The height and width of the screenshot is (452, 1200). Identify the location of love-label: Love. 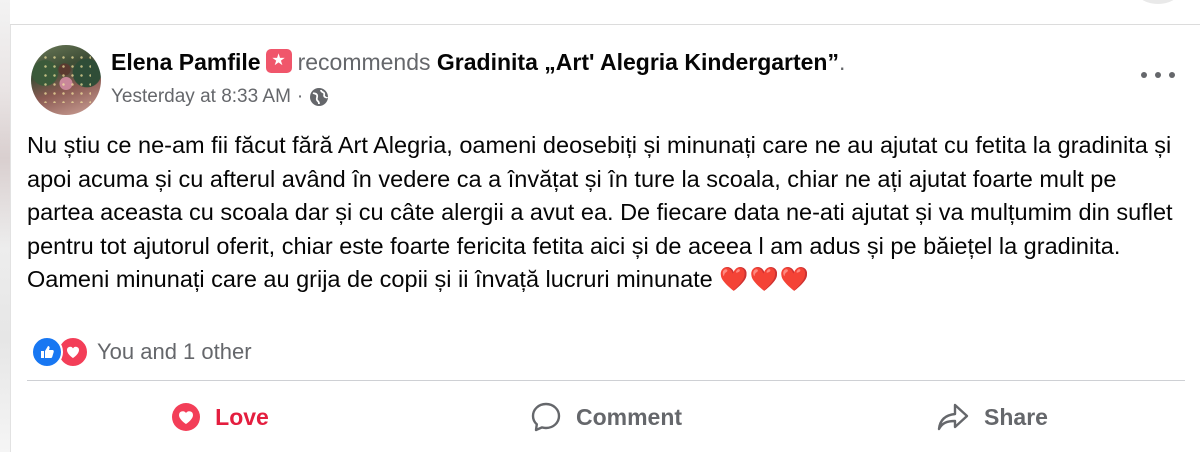
(242, 416).